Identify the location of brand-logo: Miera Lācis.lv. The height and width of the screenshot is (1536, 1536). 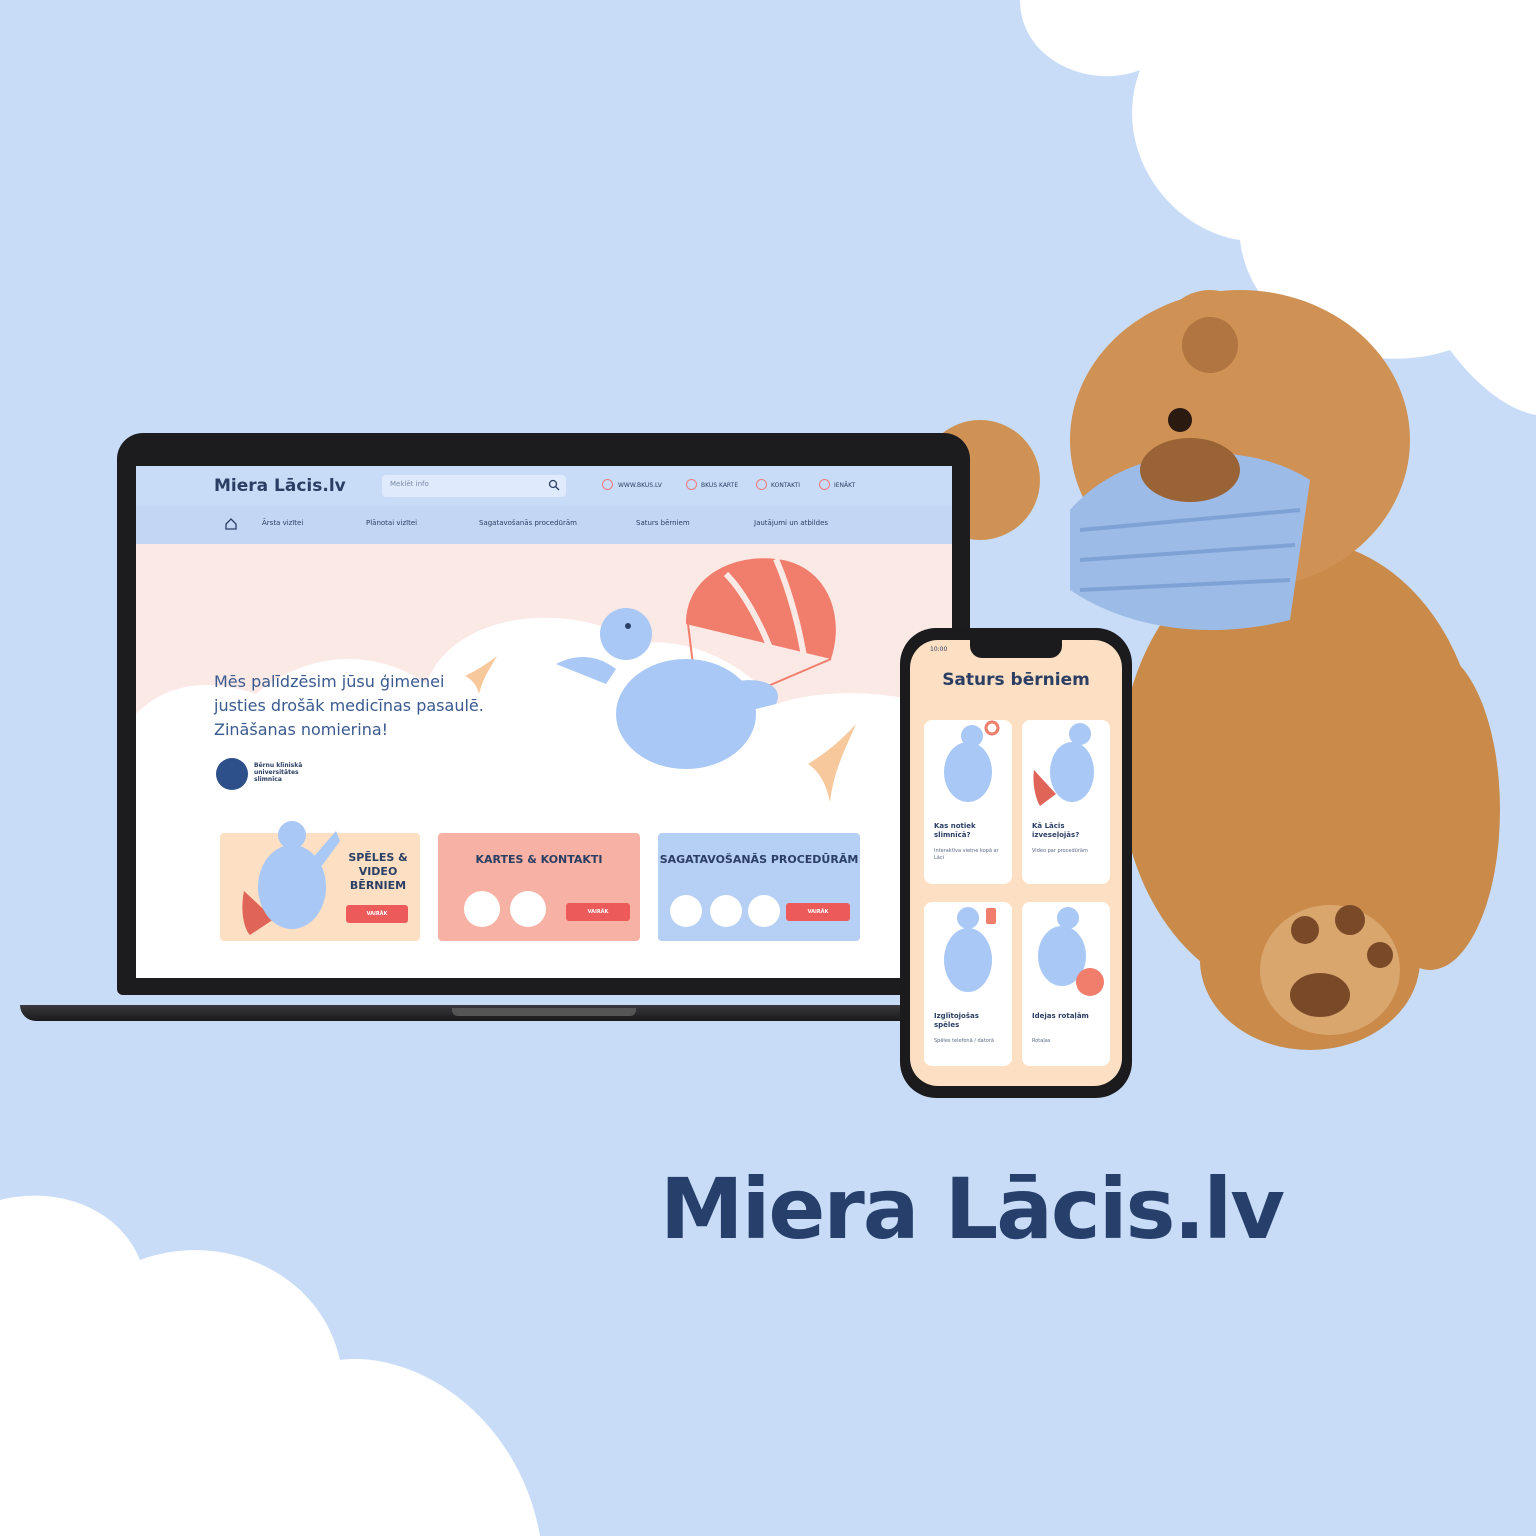
(972, 1209).